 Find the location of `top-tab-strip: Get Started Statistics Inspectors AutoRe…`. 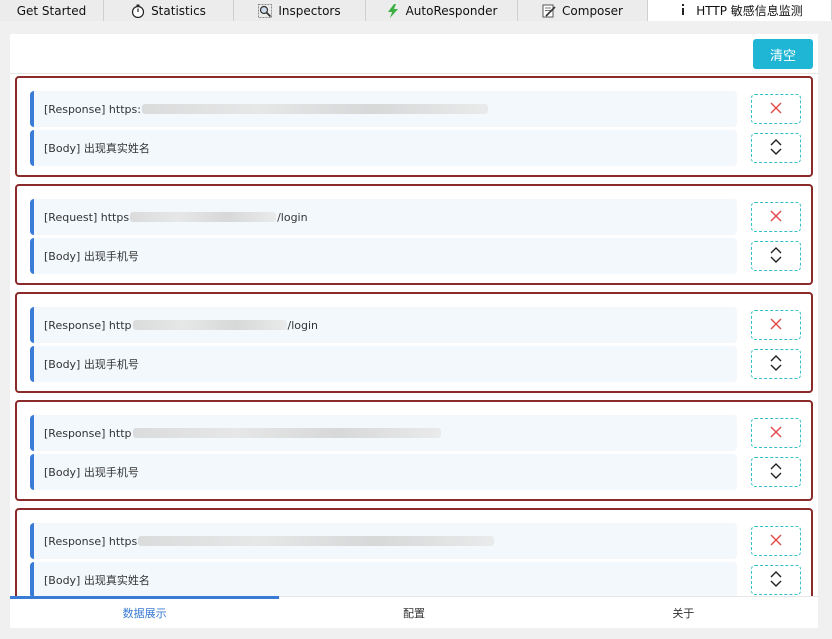

top-tab-strip: Get Started Statistics Inspectors AutoRe… is located at coordinates (416, 10).